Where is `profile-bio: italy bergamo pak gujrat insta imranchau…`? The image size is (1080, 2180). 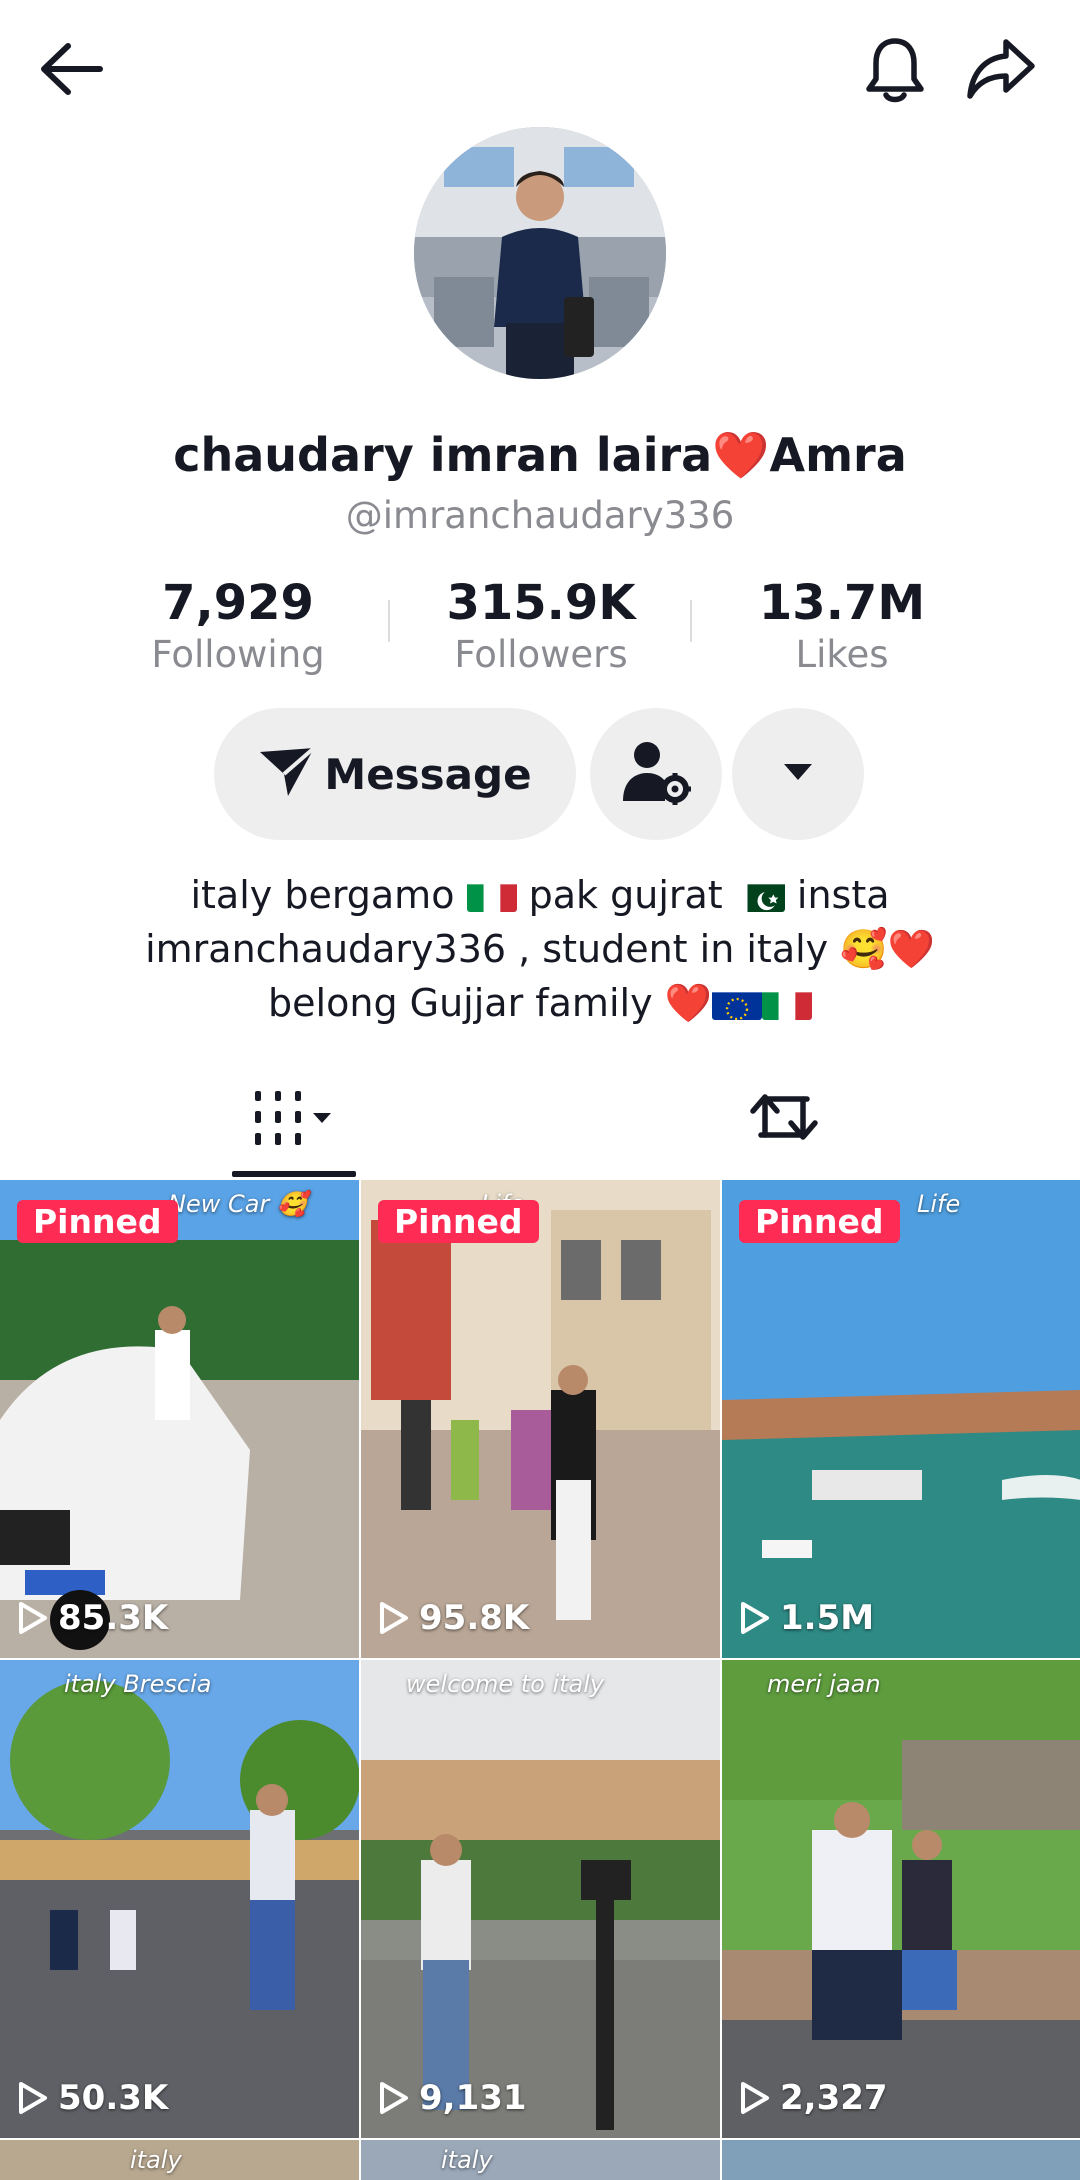
profile-bio: italy bergamo pak gujrat insta imranchau… is located at coordinates (540, 949).